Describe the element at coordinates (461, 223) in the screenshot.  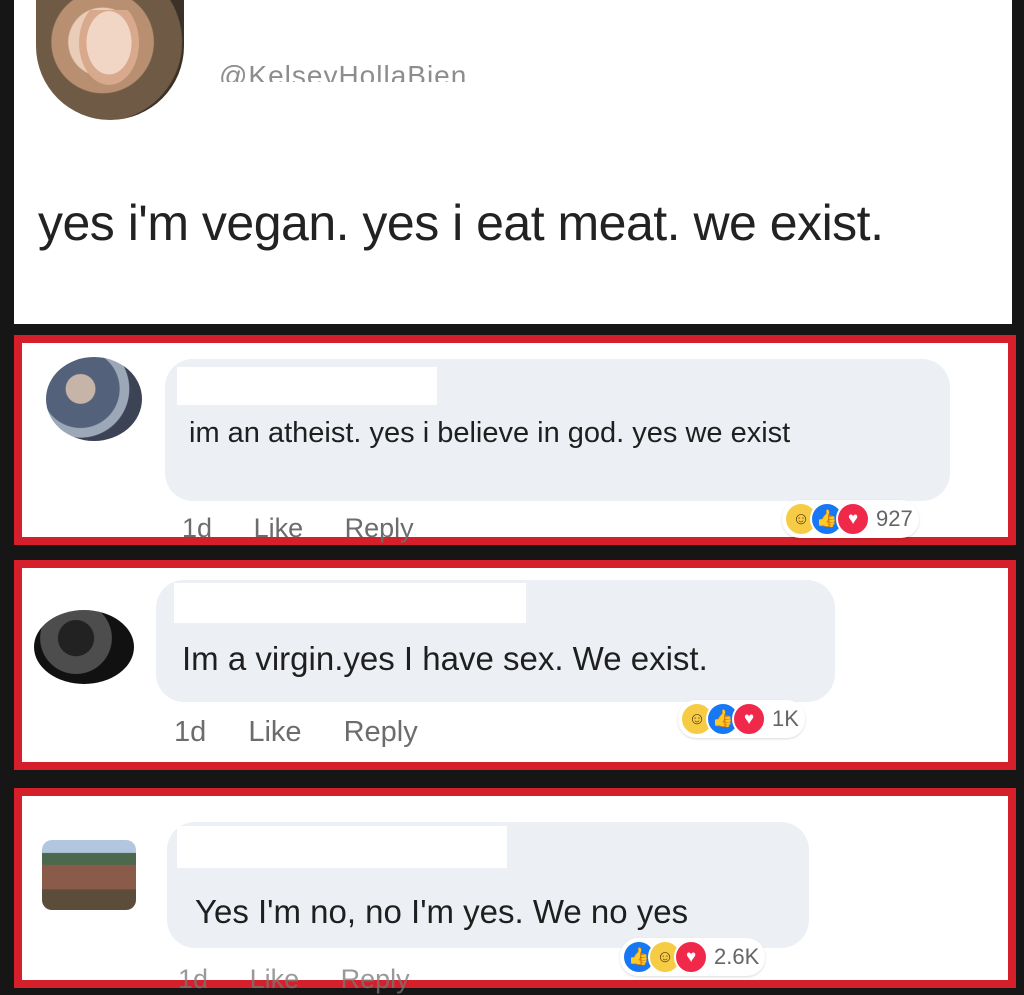
I see `post-text: yes i'm vegan. yes i eat meat. we exist.` at that location.